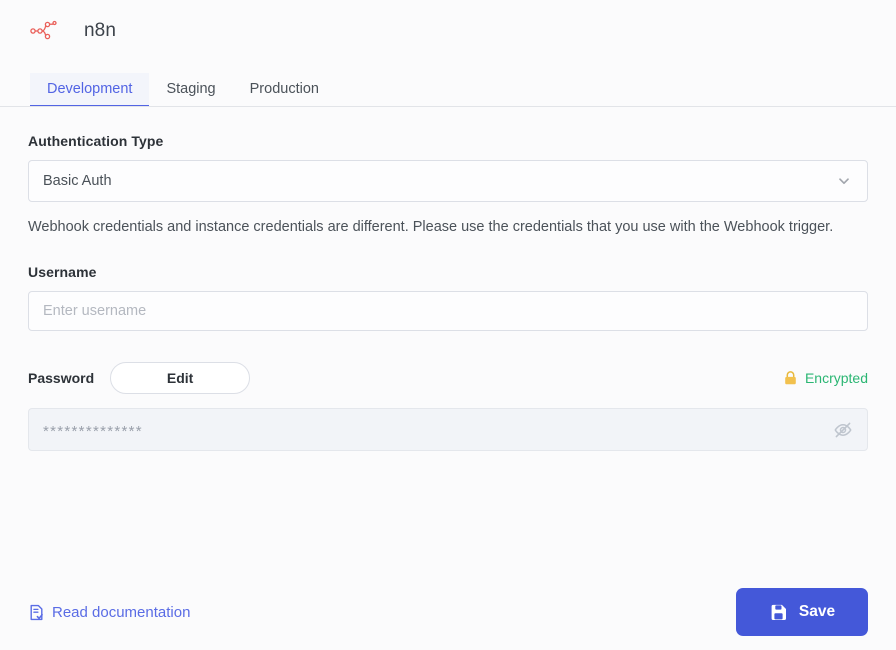  Describe the element at coordinates (96, 141) in the screenshot. I see `auth-type-label: Authentication Type` at that location.